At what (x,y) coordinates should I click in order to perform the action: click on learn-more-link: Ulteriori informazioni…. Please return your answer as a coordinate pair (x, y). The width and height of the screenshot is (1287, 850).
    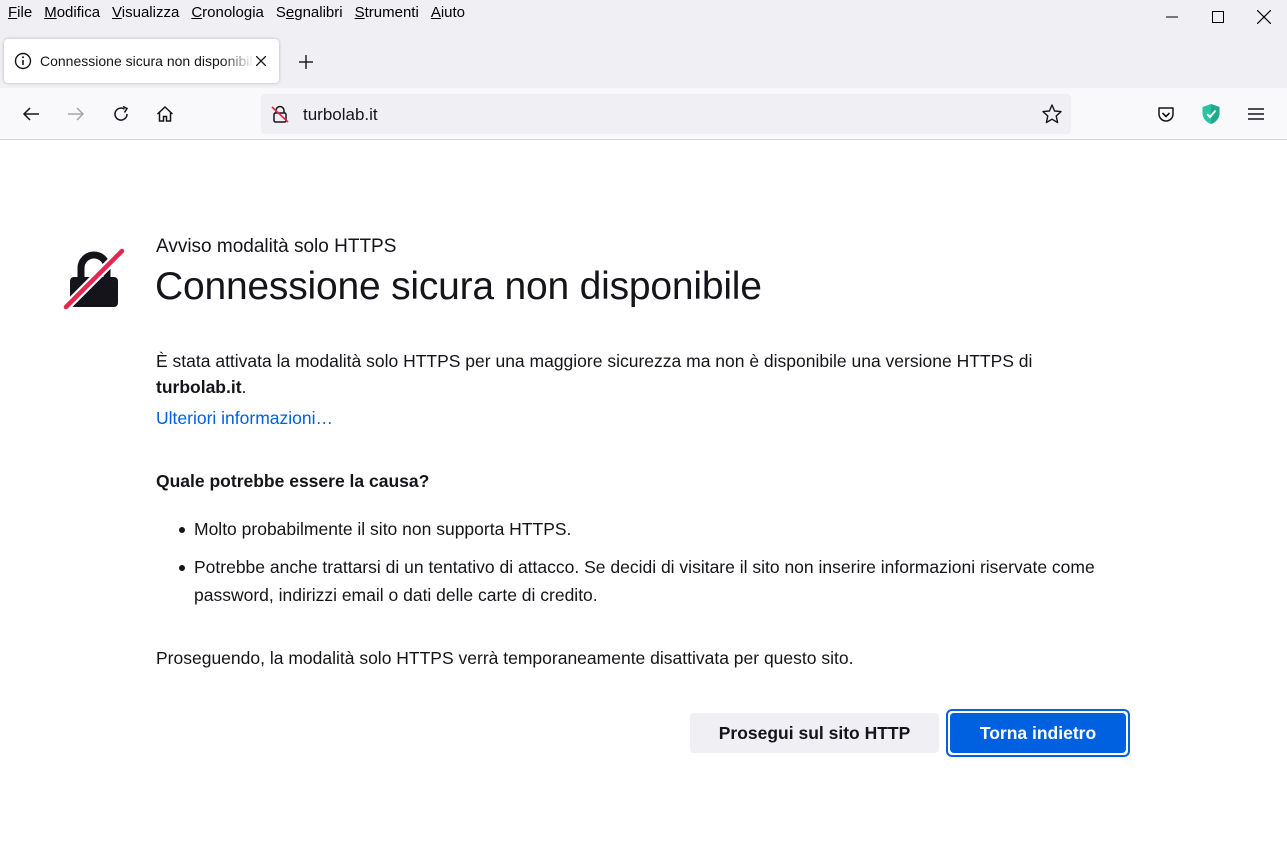
    Looking at the image, I should click on (244, 418).